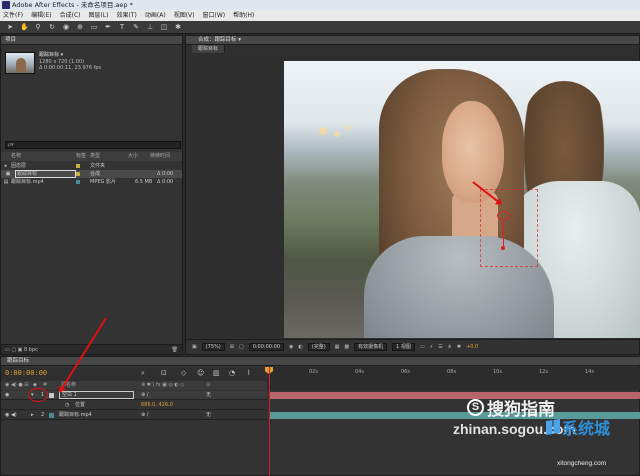  What do you see at coordinates (318, 347) in the screenshot?
I see `resolution-dropdown: (完整)` at bounding box center [318, 347].